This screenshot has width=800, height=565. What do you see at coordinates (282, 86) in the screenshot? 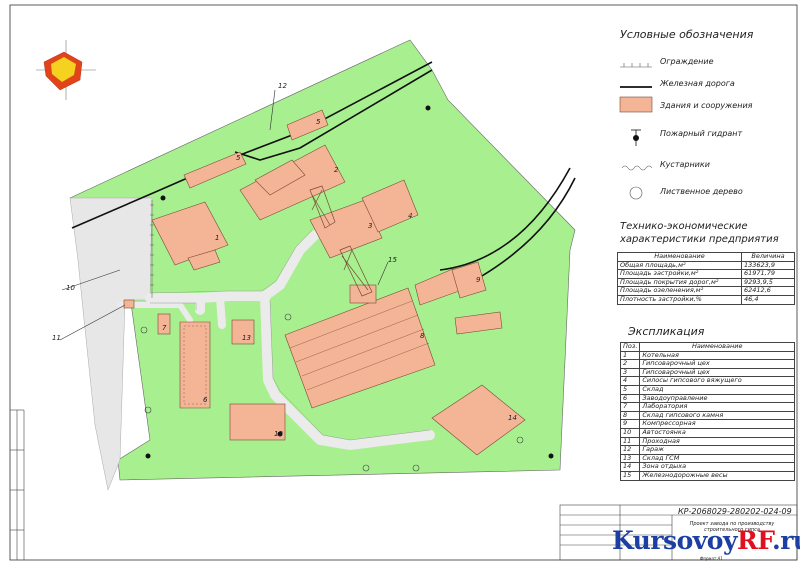
I see `map-label-12-rail: 12` at bounding box center [282, 86].